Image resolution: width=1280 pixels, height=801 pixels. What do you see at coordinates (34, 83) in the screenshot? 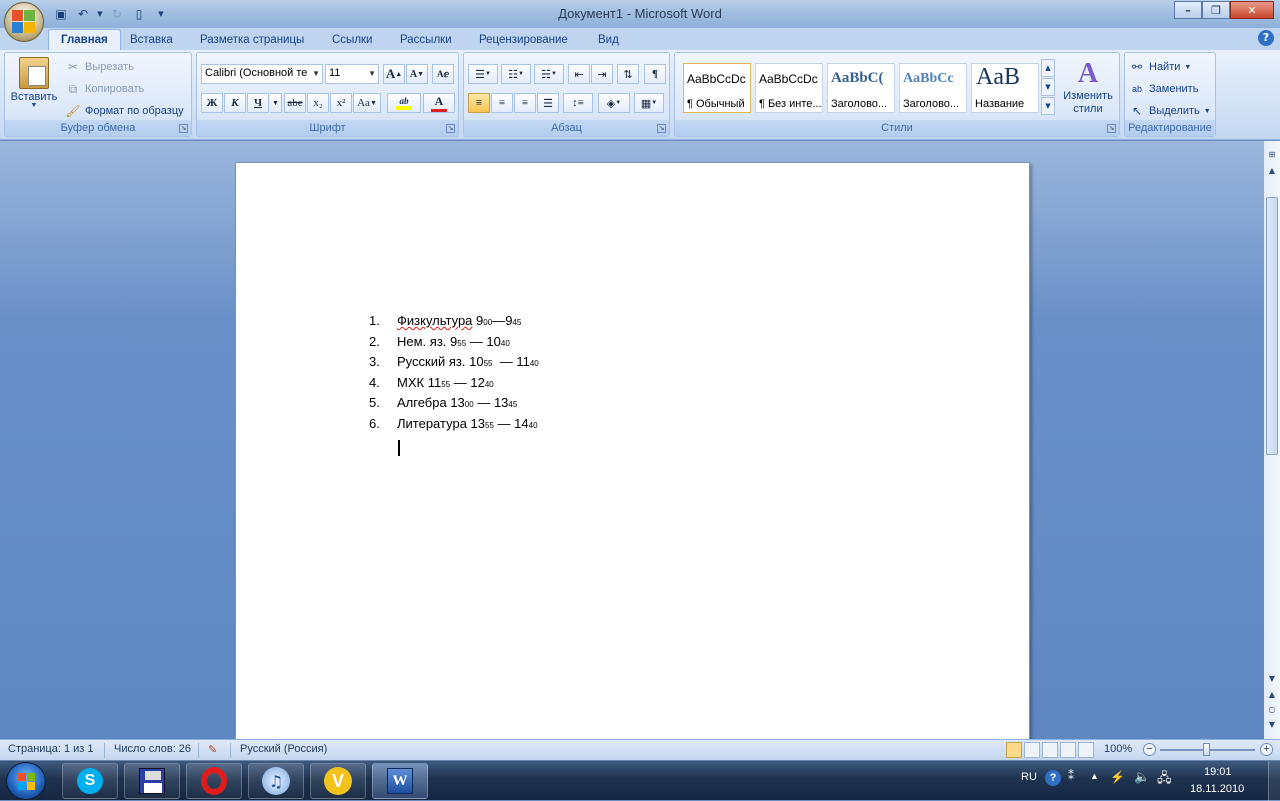
I see `paste-button: Вставить ▼` at bounding box center [34, 83].